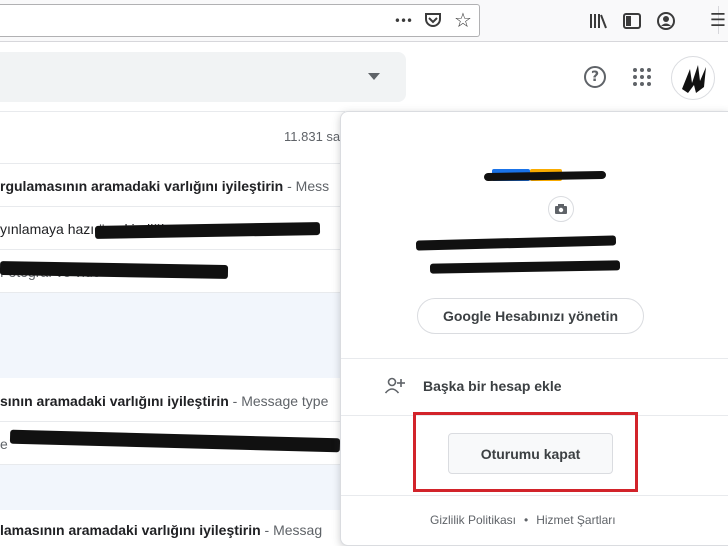 This screenshot has width=728, height=546. Describe the element at coordinates (595, 77) in the screenshot. I see `help-icon: ?` at that location.